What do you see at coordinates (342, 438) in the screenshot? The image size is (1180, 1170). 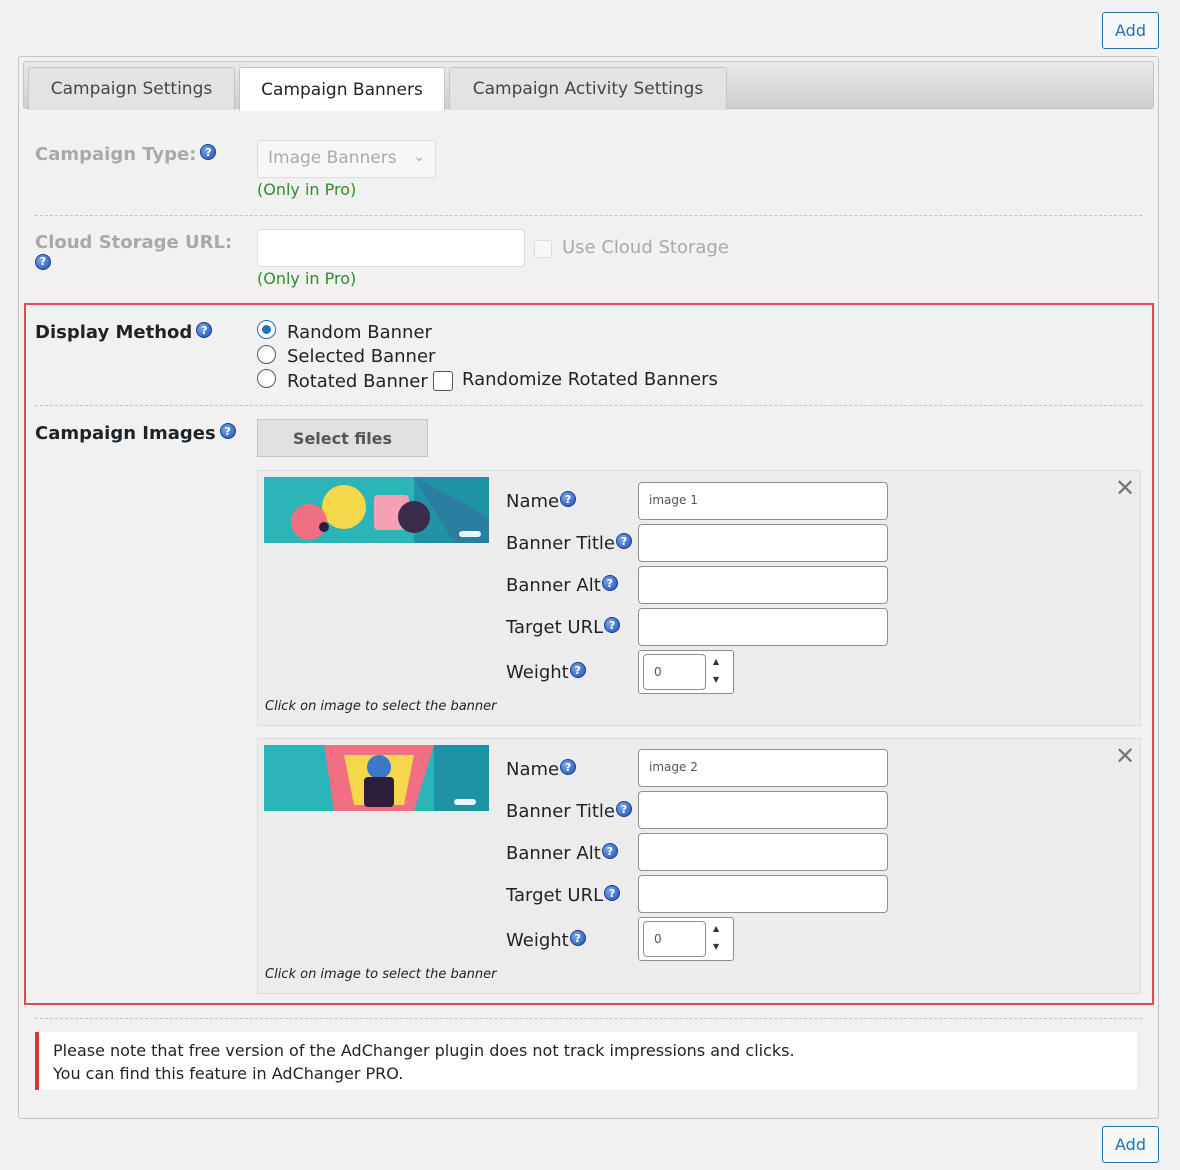 I see `select-files-button: Select files` at bounding box center [342, 438].